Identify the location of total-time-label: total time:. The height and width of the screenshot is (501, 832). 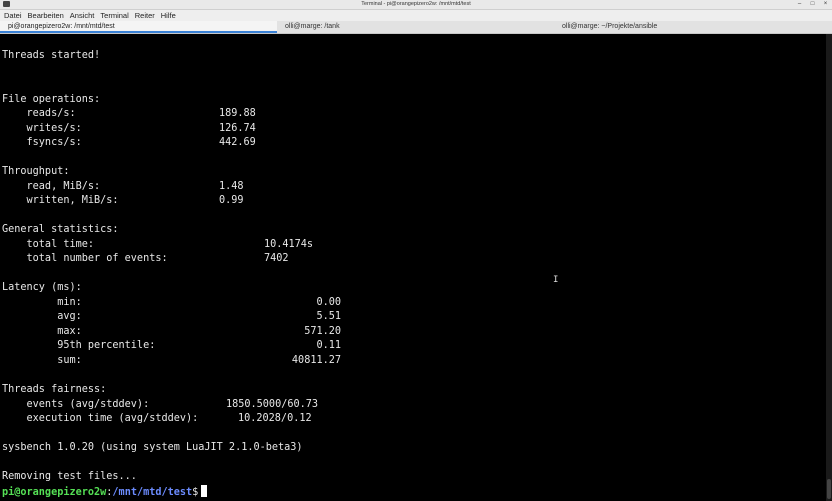
(48, 244).